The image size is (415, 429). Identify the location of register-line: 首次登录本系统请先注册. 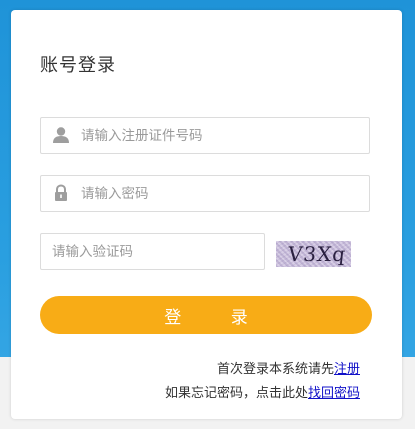
(288, 367).